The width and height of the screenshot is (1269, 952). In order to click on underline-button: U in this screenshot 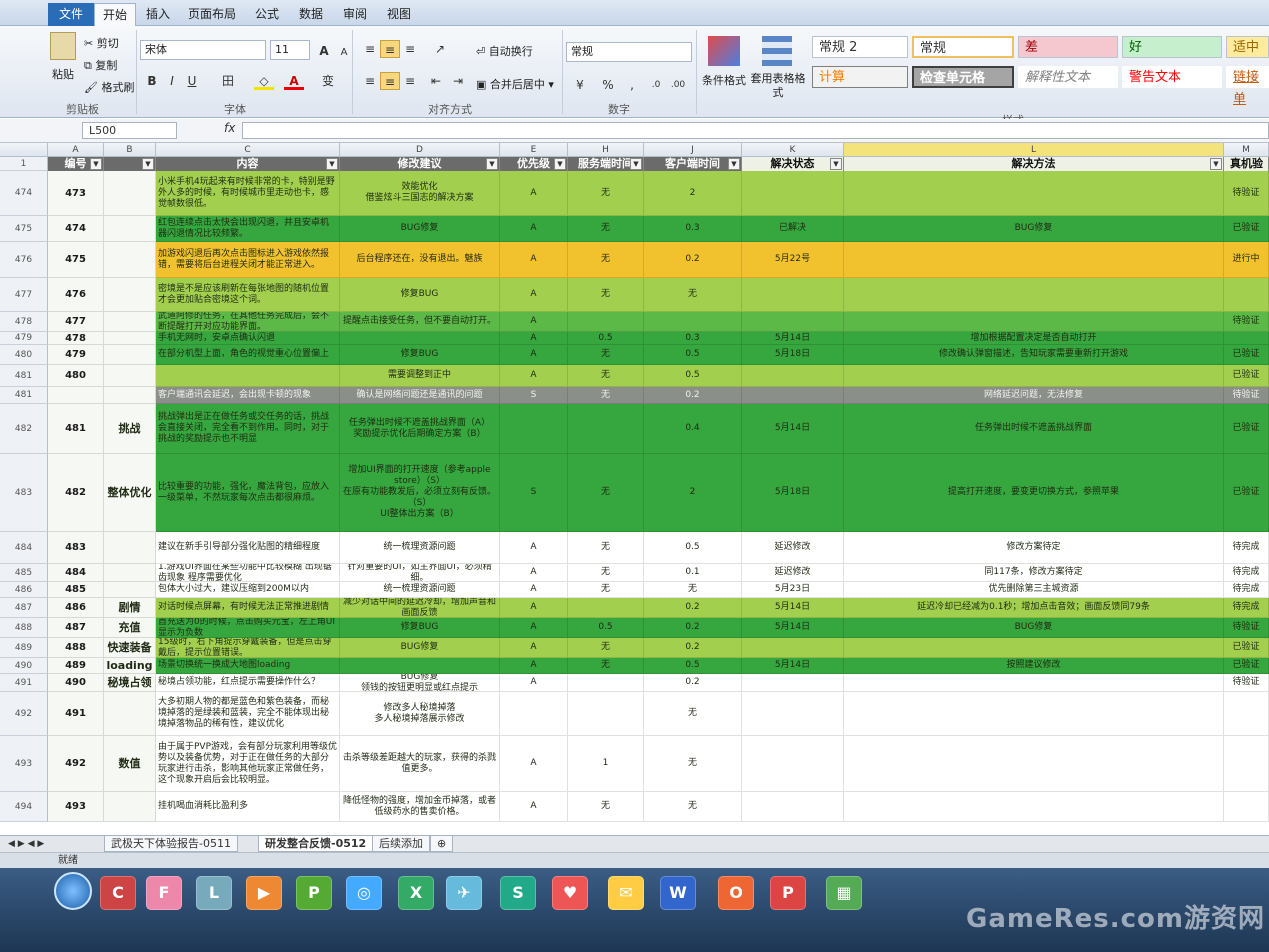, I will do `click(192, 81)`.